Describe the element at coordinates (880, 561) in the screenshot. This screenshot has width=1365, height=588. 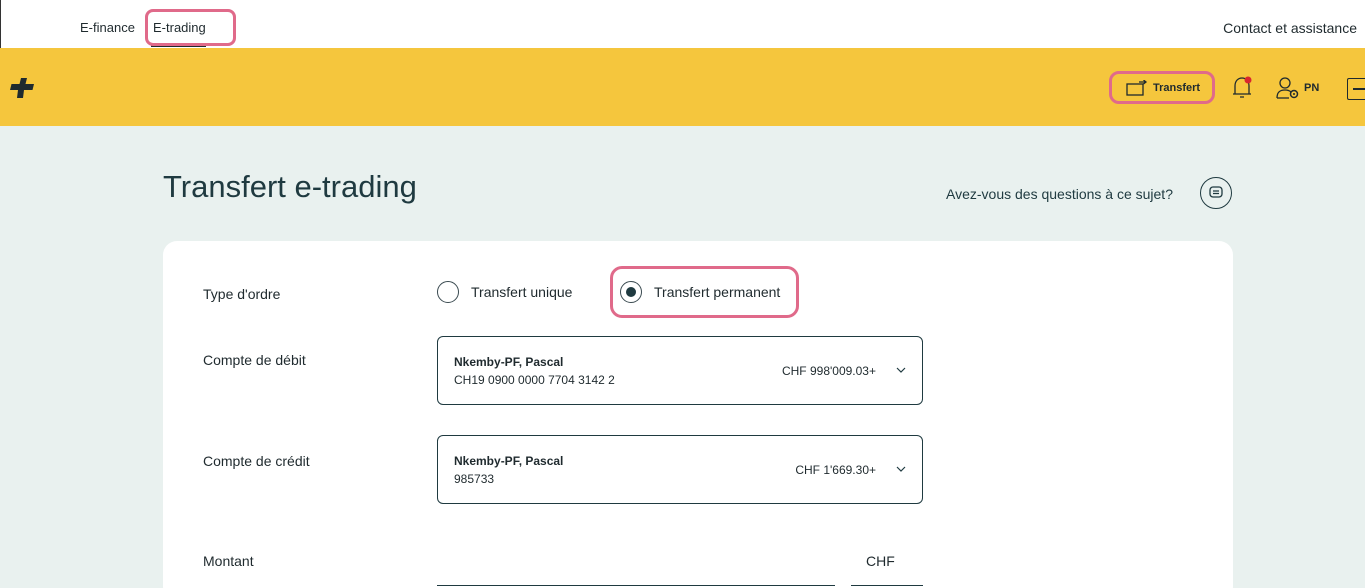
I see `currency-label: CHF` at that location.